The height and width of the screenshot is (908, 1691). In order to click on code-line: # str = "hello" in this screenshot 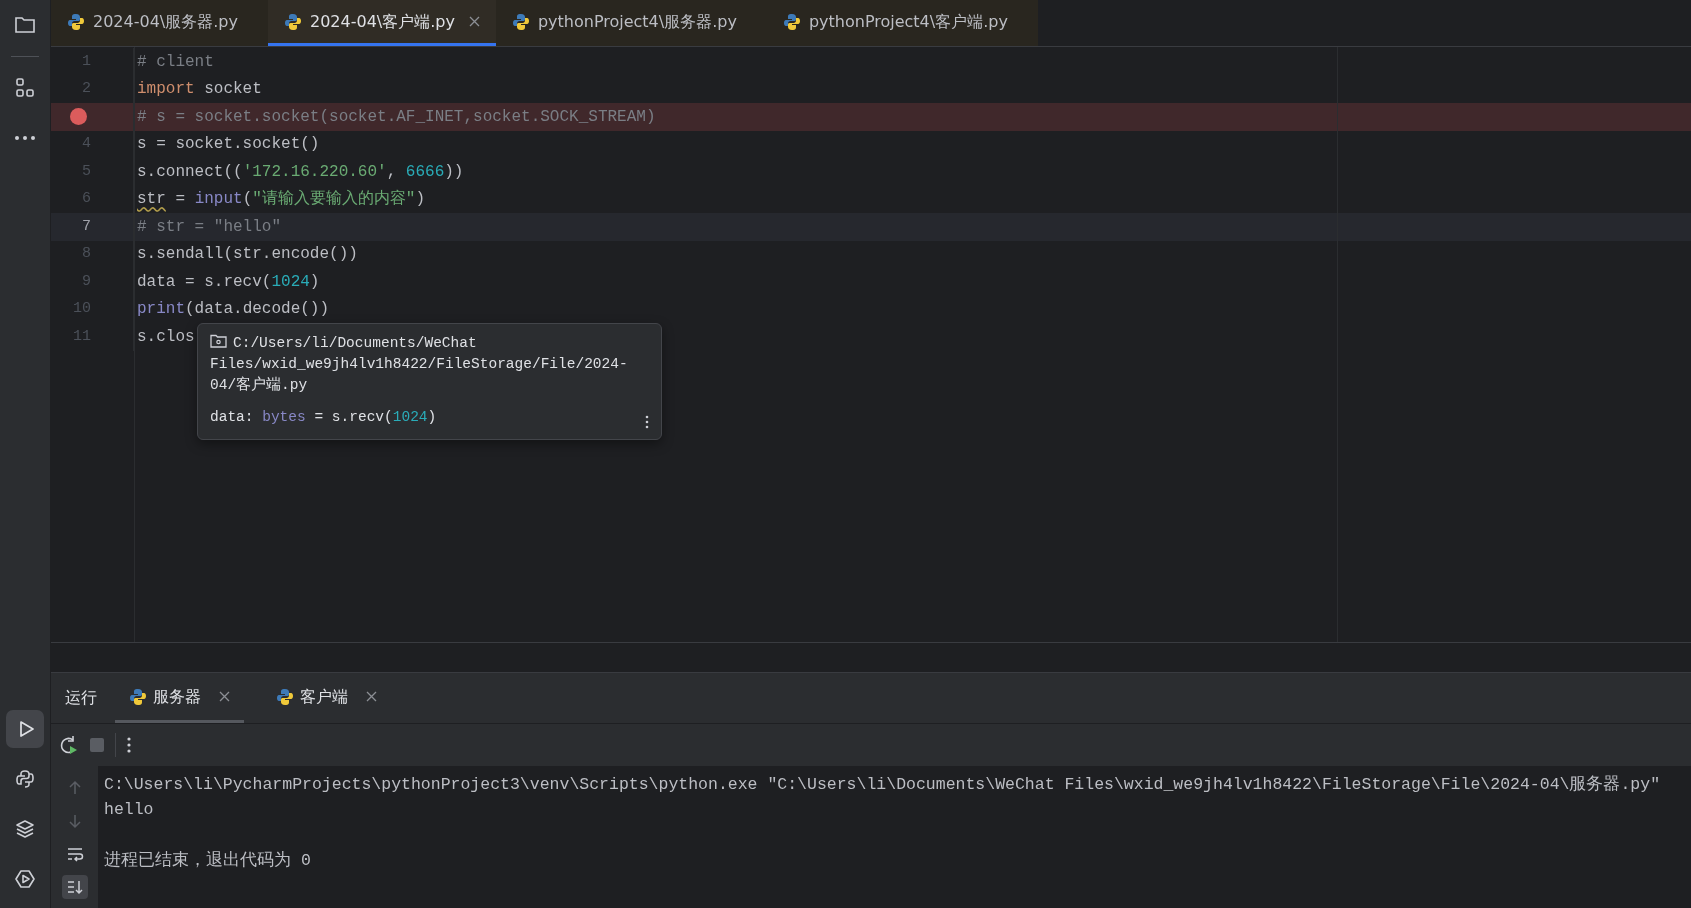, I will do `click(209, 227)`.